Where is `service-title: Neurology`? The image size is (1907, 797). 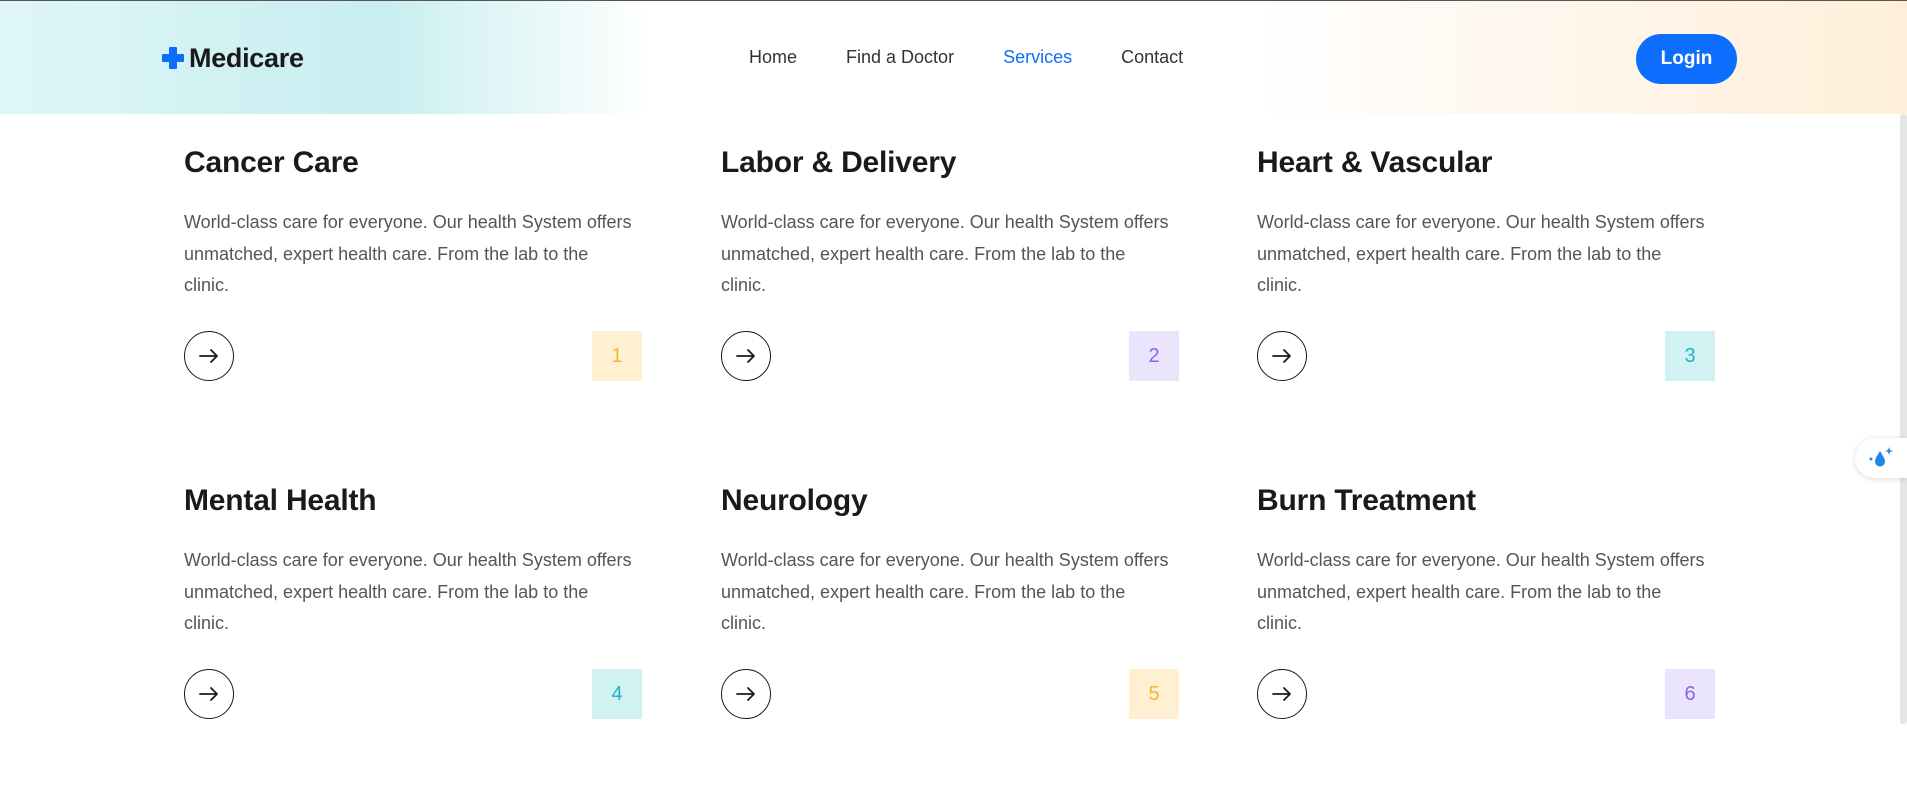 service-title: Neurology is located at coordinates (794, 500).